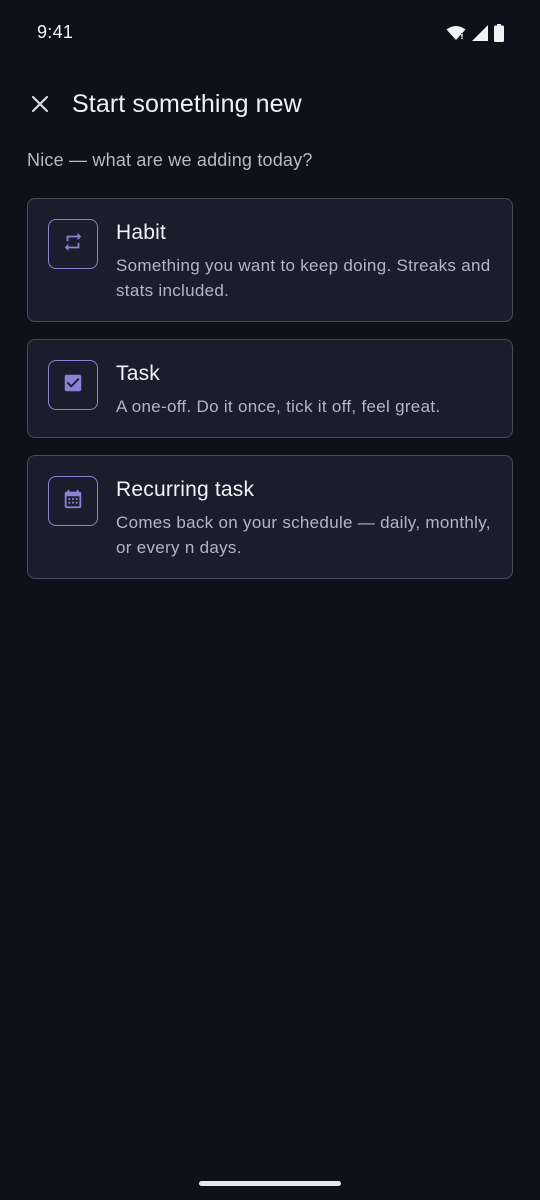  I want to click on status-time: 9:41, so click(55, 32).